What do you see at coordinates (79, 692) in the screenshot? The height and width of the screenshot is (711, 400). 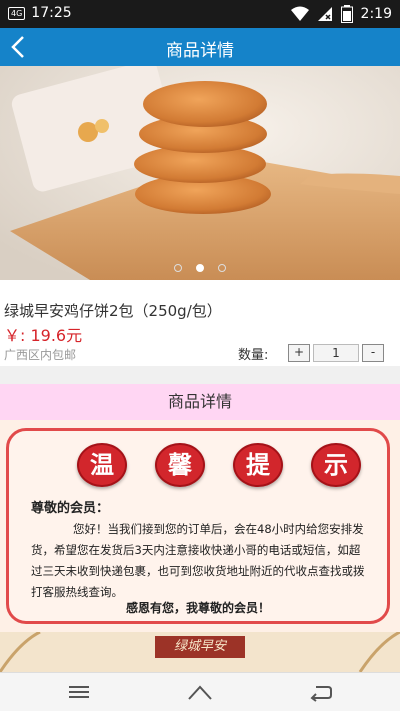 I see `menu-icon` at bounding box center [79, 692].